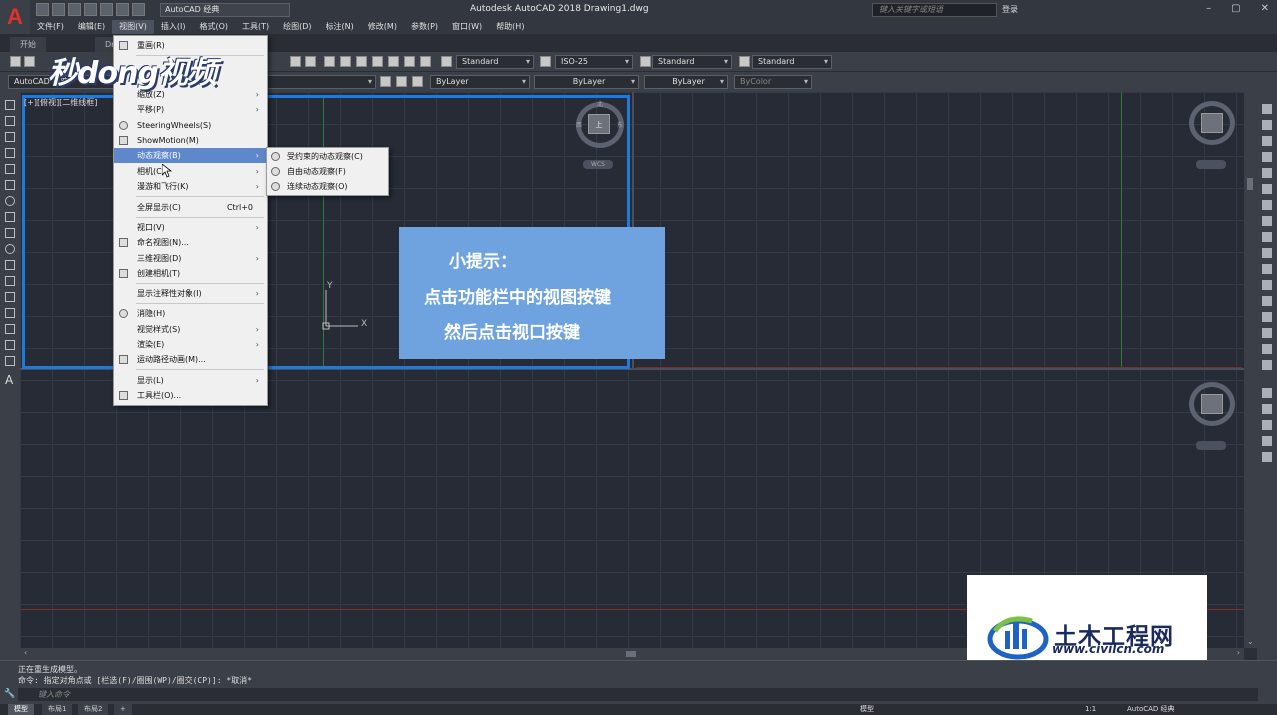  What do you see at coordinates (10, 185) in the screenshot?
I see `arc-icon` at bounding box center [10, 185].